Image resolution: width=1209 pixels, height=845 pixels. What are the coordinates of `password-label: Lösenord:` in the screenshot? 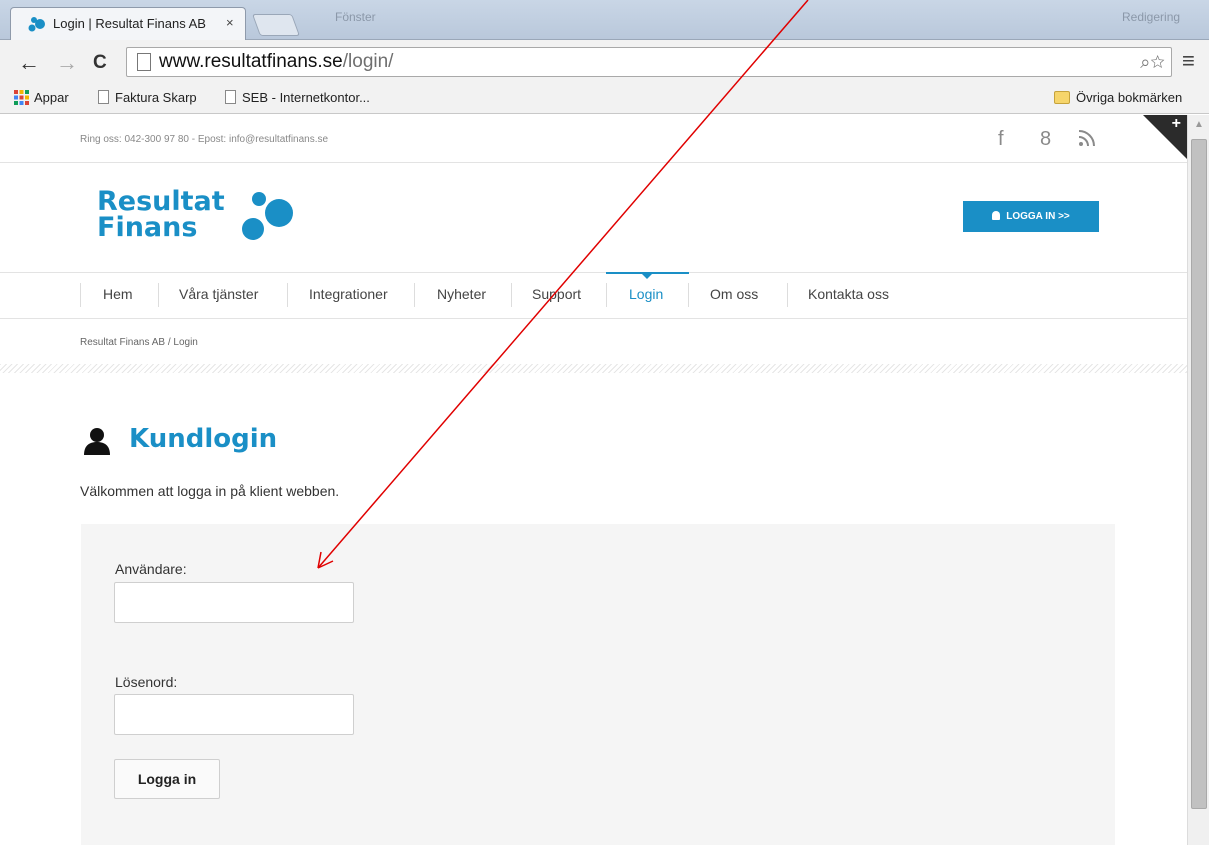 It's located at (146, 682).